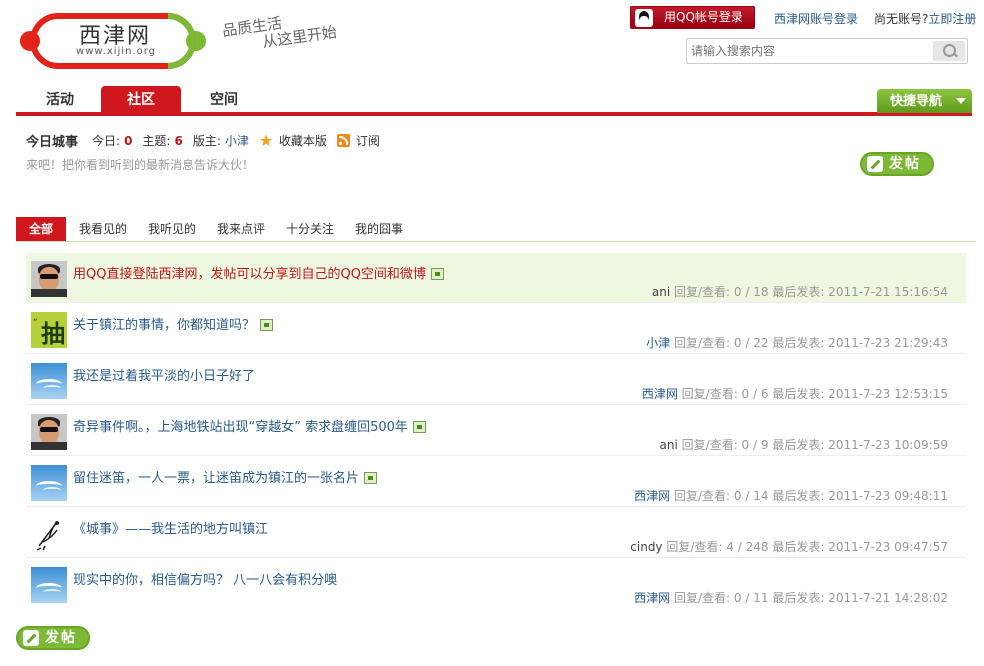 Image resolution: width=984 pixels, height=666 pixels. What do you see at coordinates (721, 496) in the screenshot?
I see `thread-stats: 回复/查看: 0 / 14` at bounding box center [721, 496].